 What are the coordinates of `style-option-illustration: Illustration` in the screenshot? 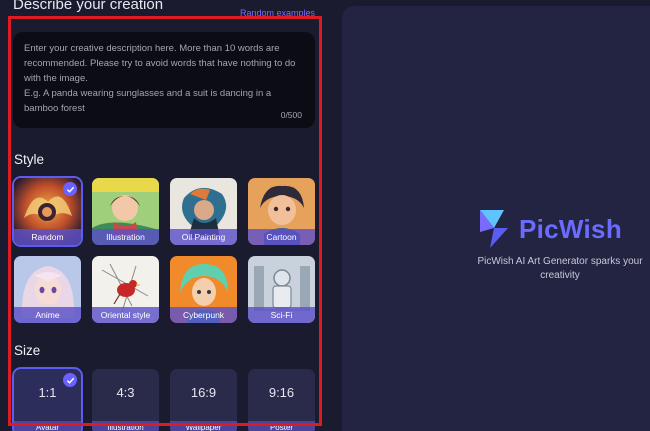 It's located at (125, 211).